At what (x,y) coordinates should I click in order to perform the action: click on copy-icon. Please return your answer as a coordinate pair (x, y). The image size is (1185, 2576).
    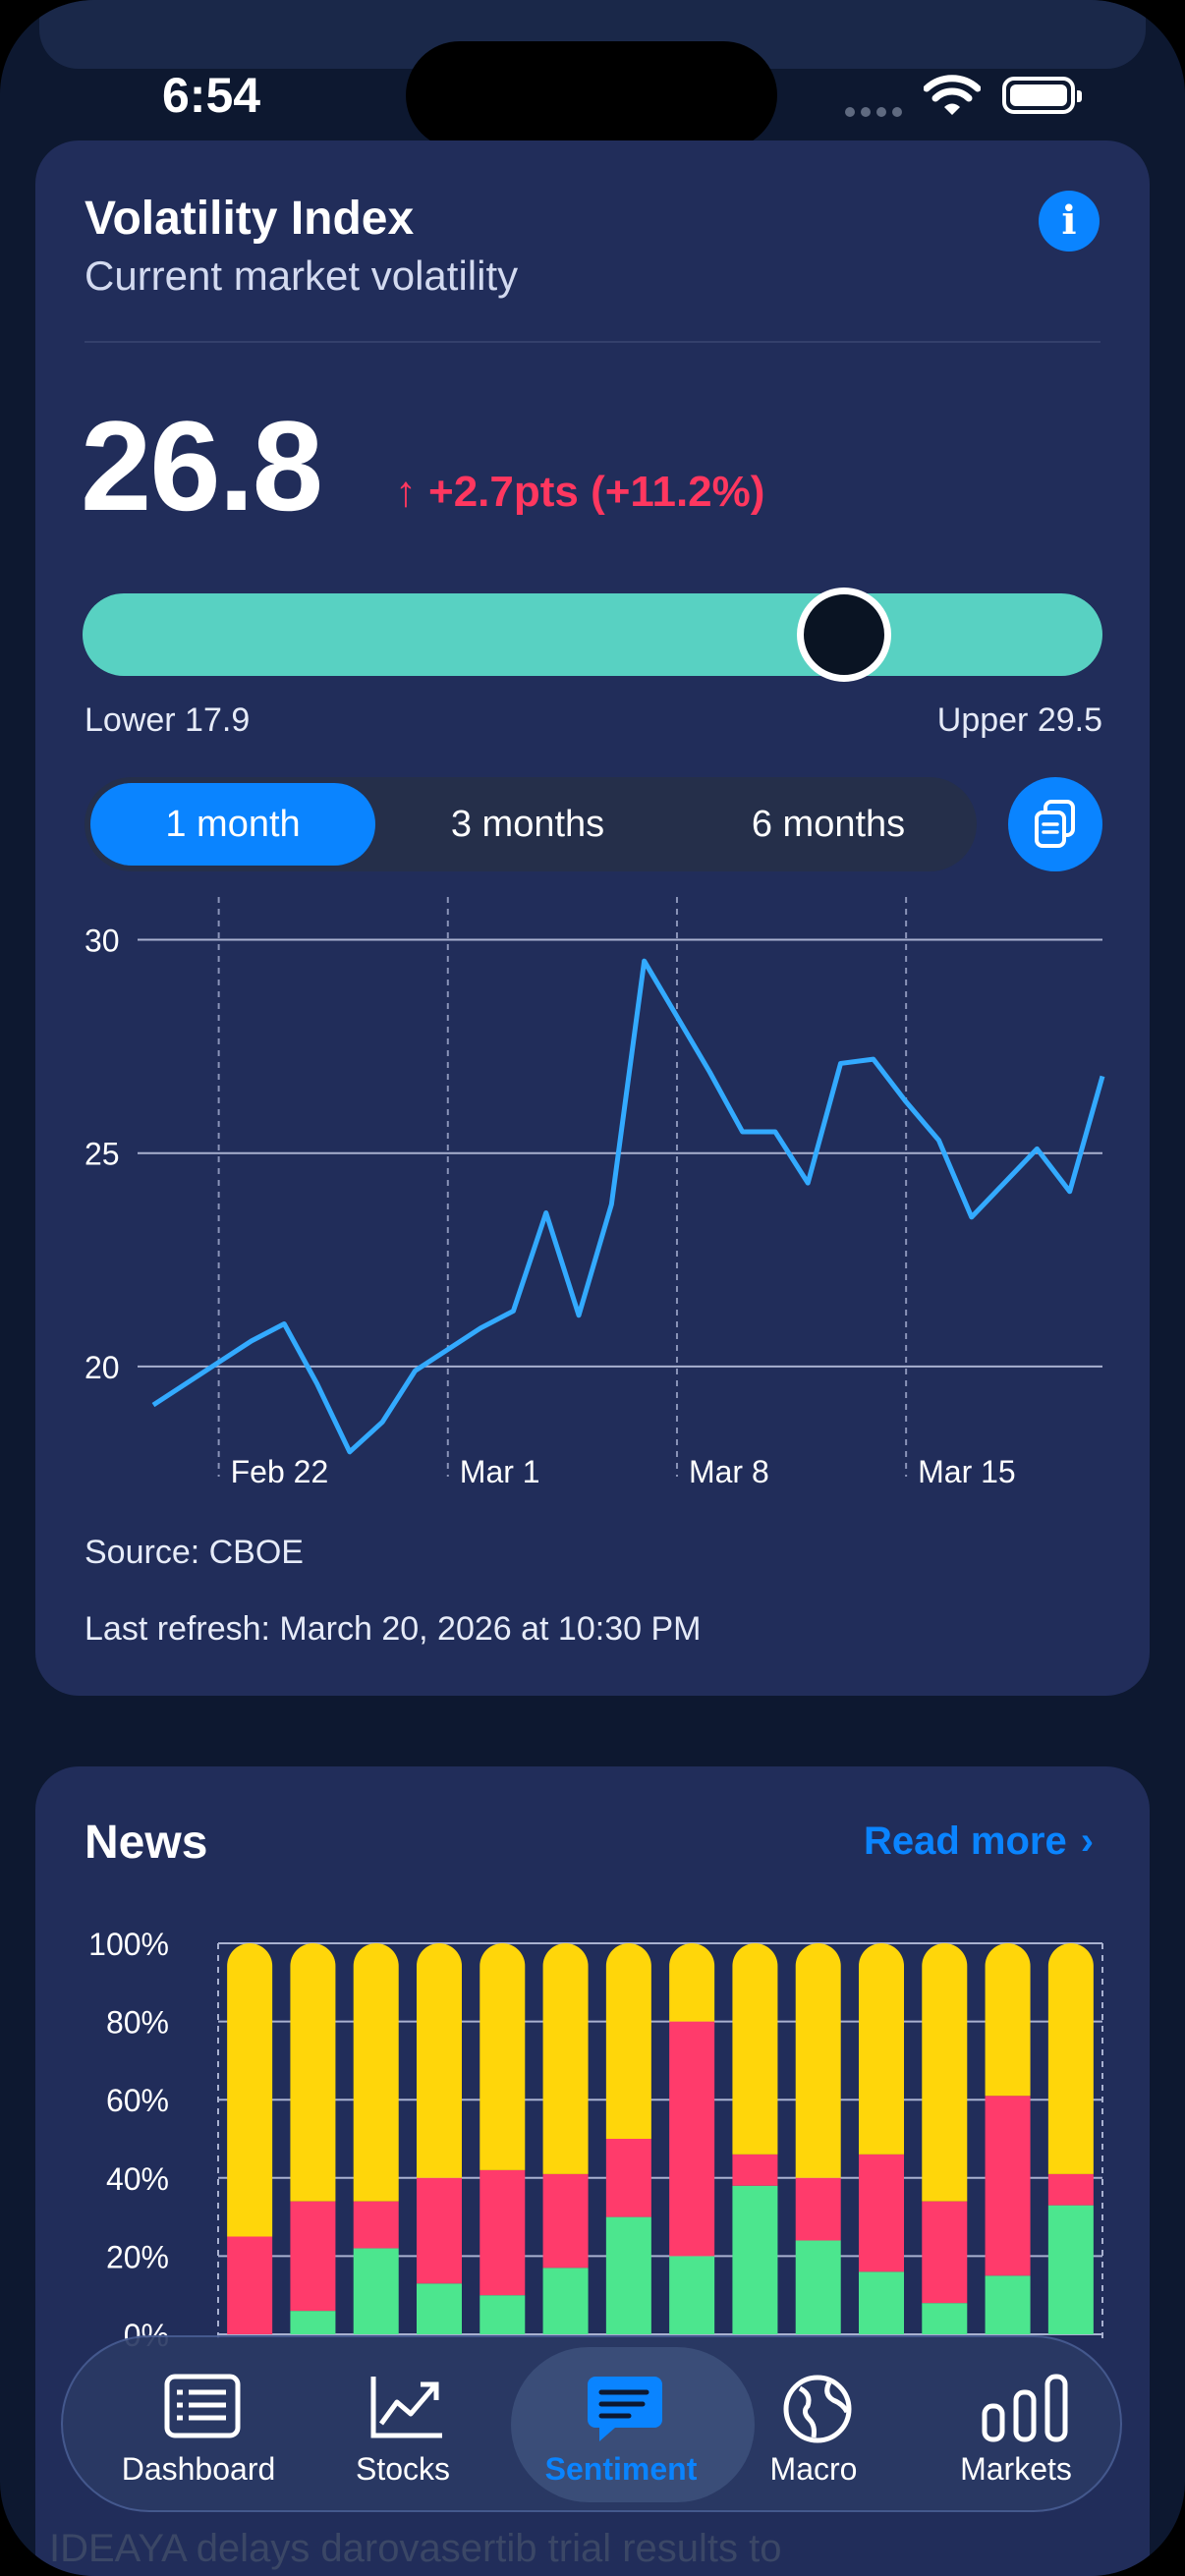
    Looking at the image, I should click on (1055, 824).